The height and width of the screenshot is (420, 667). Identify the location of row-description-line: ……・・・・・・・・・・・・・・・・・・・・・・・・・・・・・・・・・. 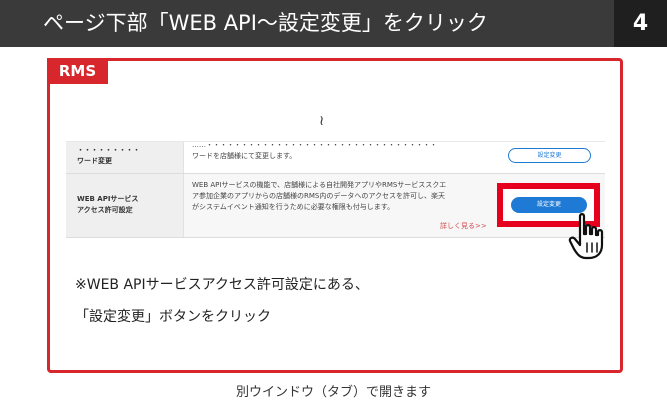
(314, 145).